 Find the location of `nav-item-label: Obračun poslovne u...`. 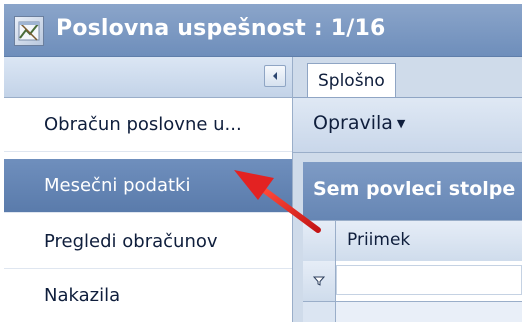

nav-item-label: Obračun poslovne u... is located at coordinates (143, 124).